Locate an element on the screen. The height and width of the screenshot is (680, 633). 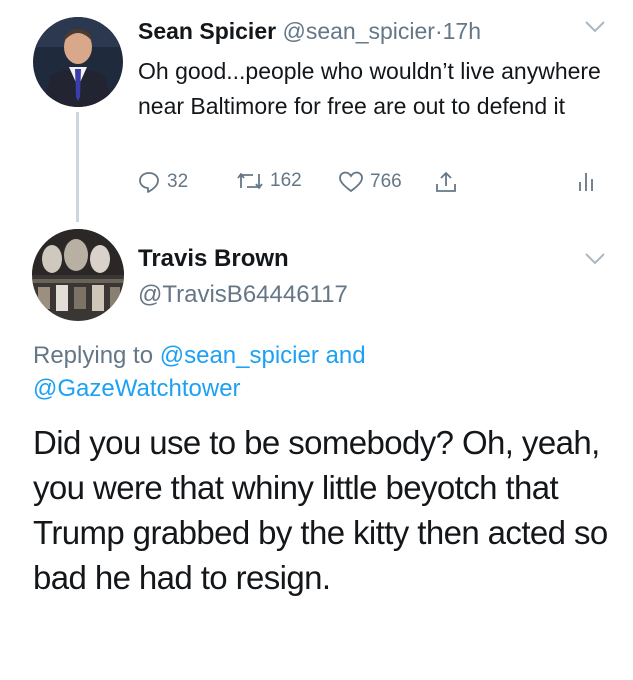
tweet-header: Sean Spicier @sean_spicier·17h is located at coordinates (309, 31).